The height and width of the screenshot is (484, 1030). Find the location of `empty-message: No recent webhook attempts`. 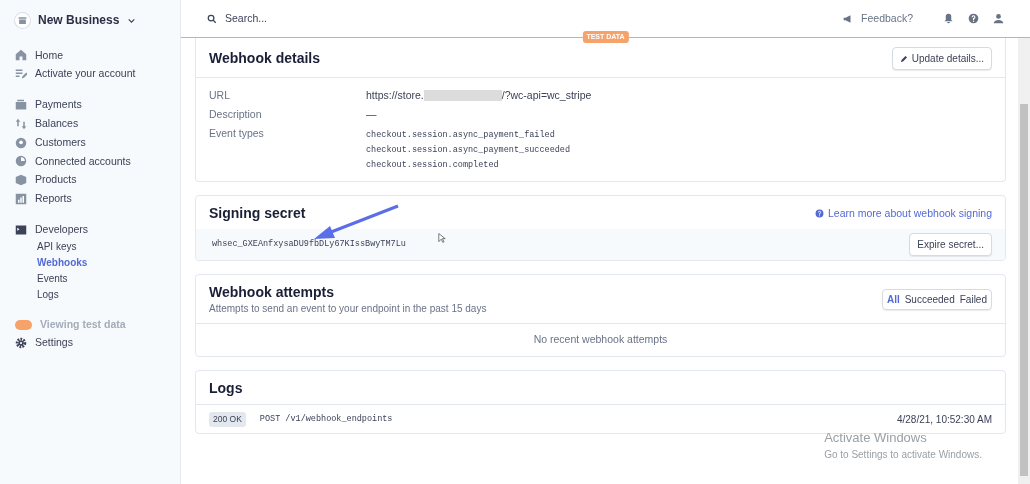

empty-message: No recent webhook attempts is located at coordinates (600, 339).